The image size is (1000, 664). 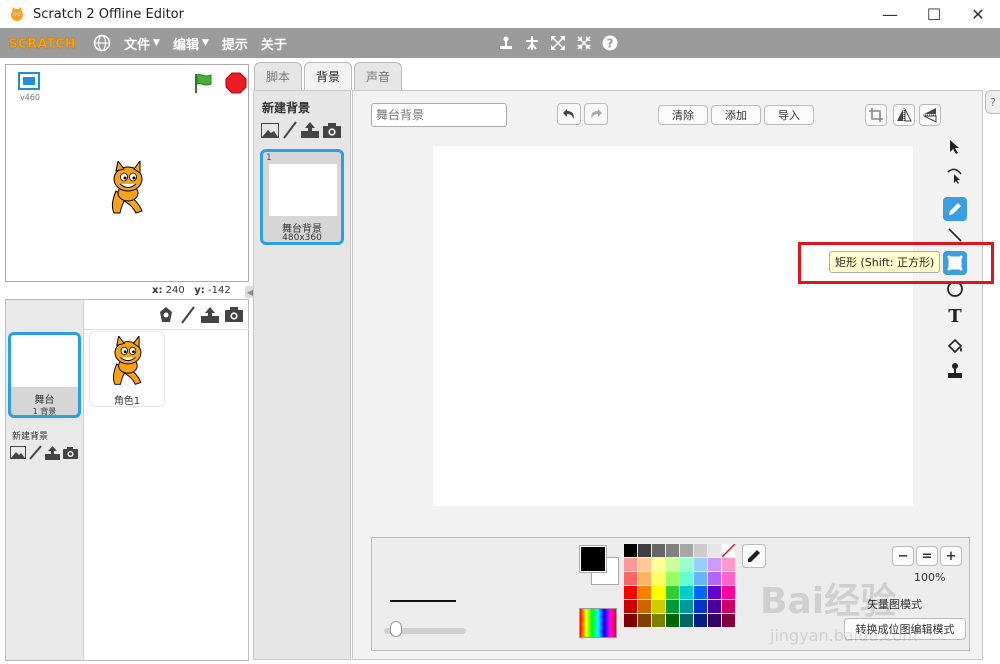 I want to click on primary-color, so click(x=593, y=559).